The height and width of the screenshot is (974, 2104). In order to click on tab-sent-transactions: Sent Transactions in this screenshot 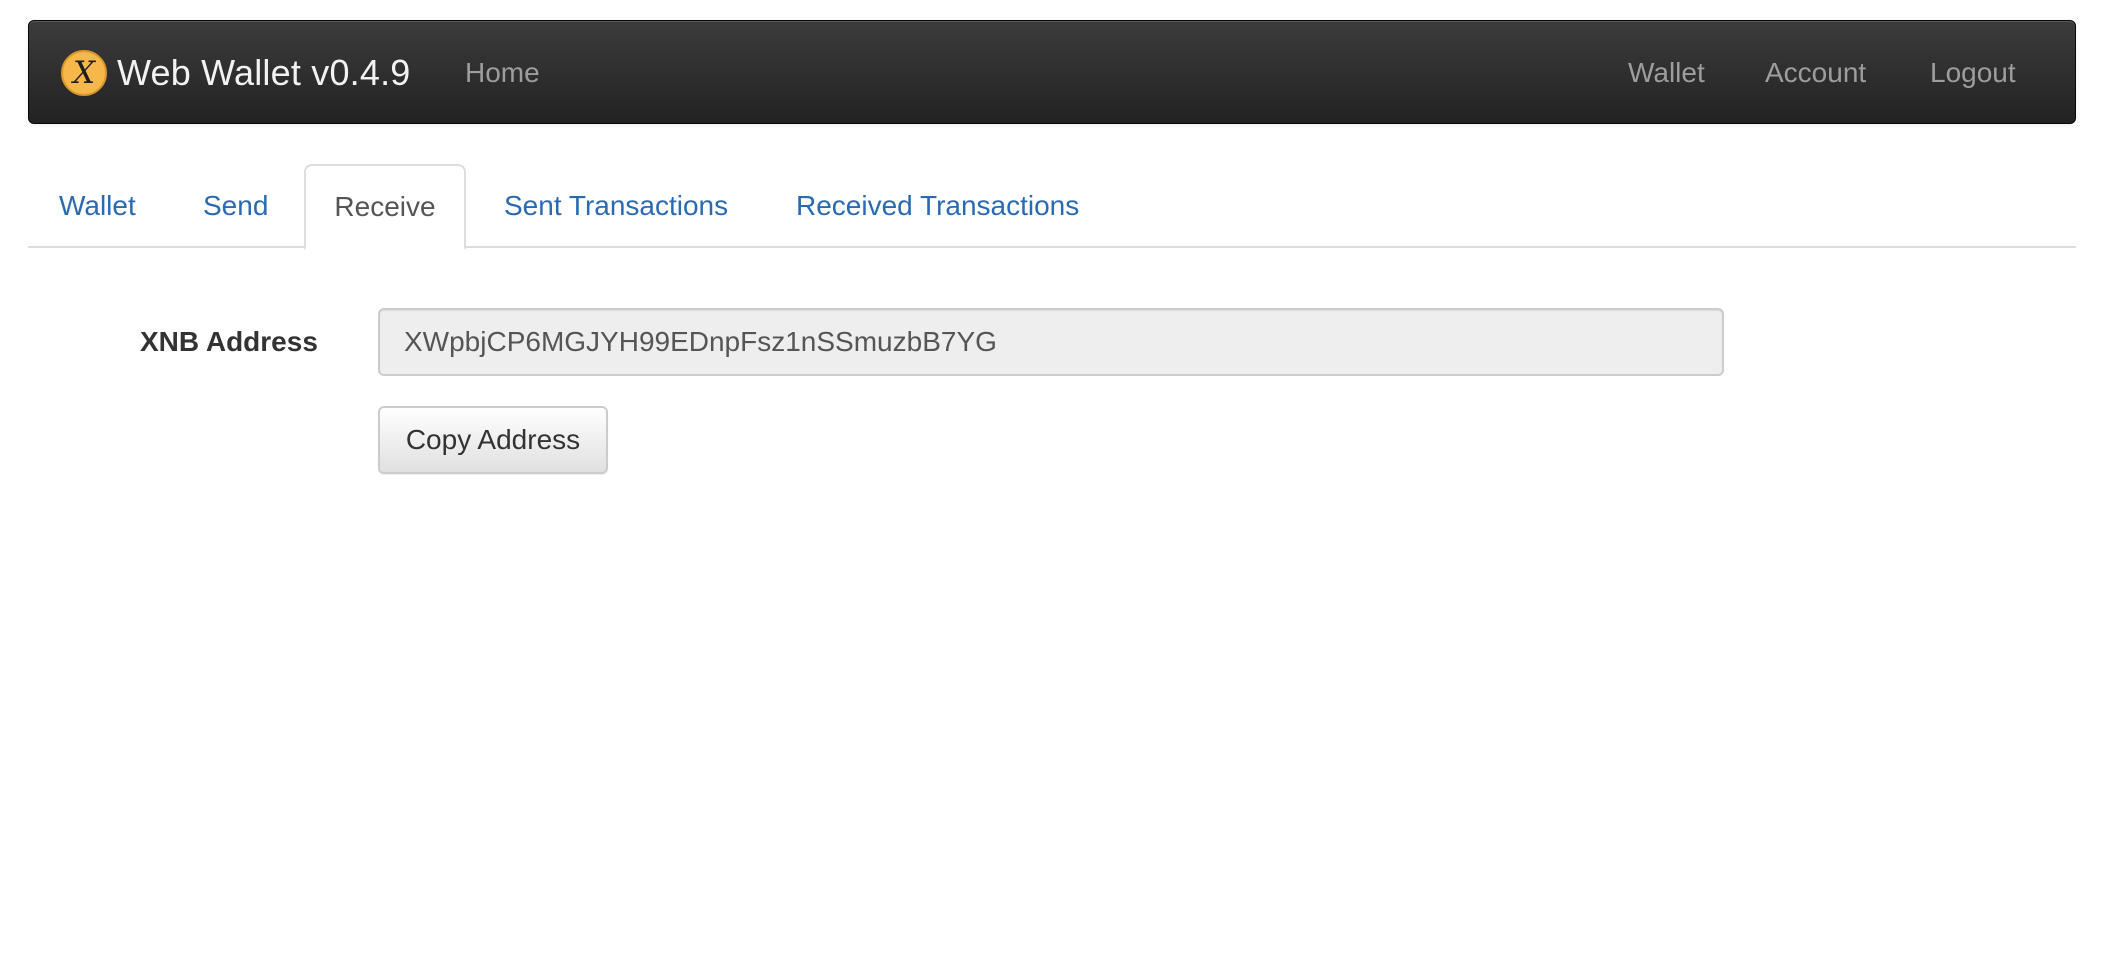, I will do `click(616, 206)`.